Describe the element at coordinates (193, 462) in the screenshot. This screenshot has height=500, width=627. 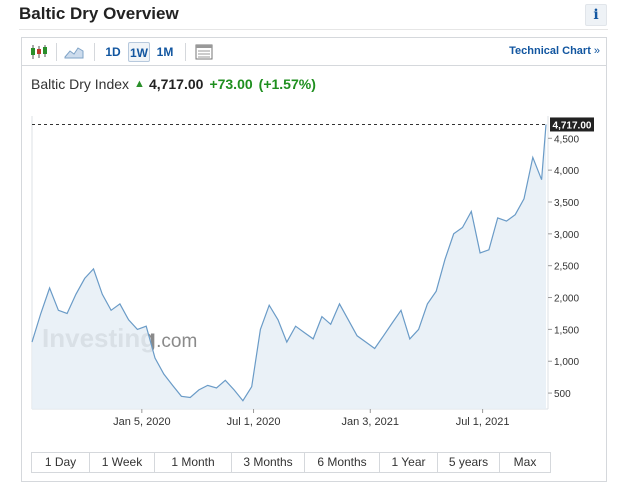
I see `range-button-1-month: 1 Month` at that location.